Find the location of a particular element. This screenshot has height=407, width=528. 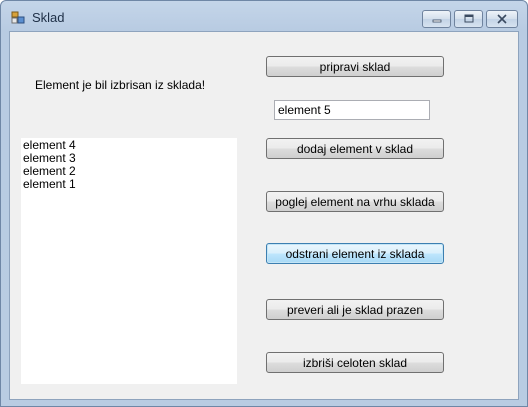

minimize-icon is located at coordinates (436, 21).